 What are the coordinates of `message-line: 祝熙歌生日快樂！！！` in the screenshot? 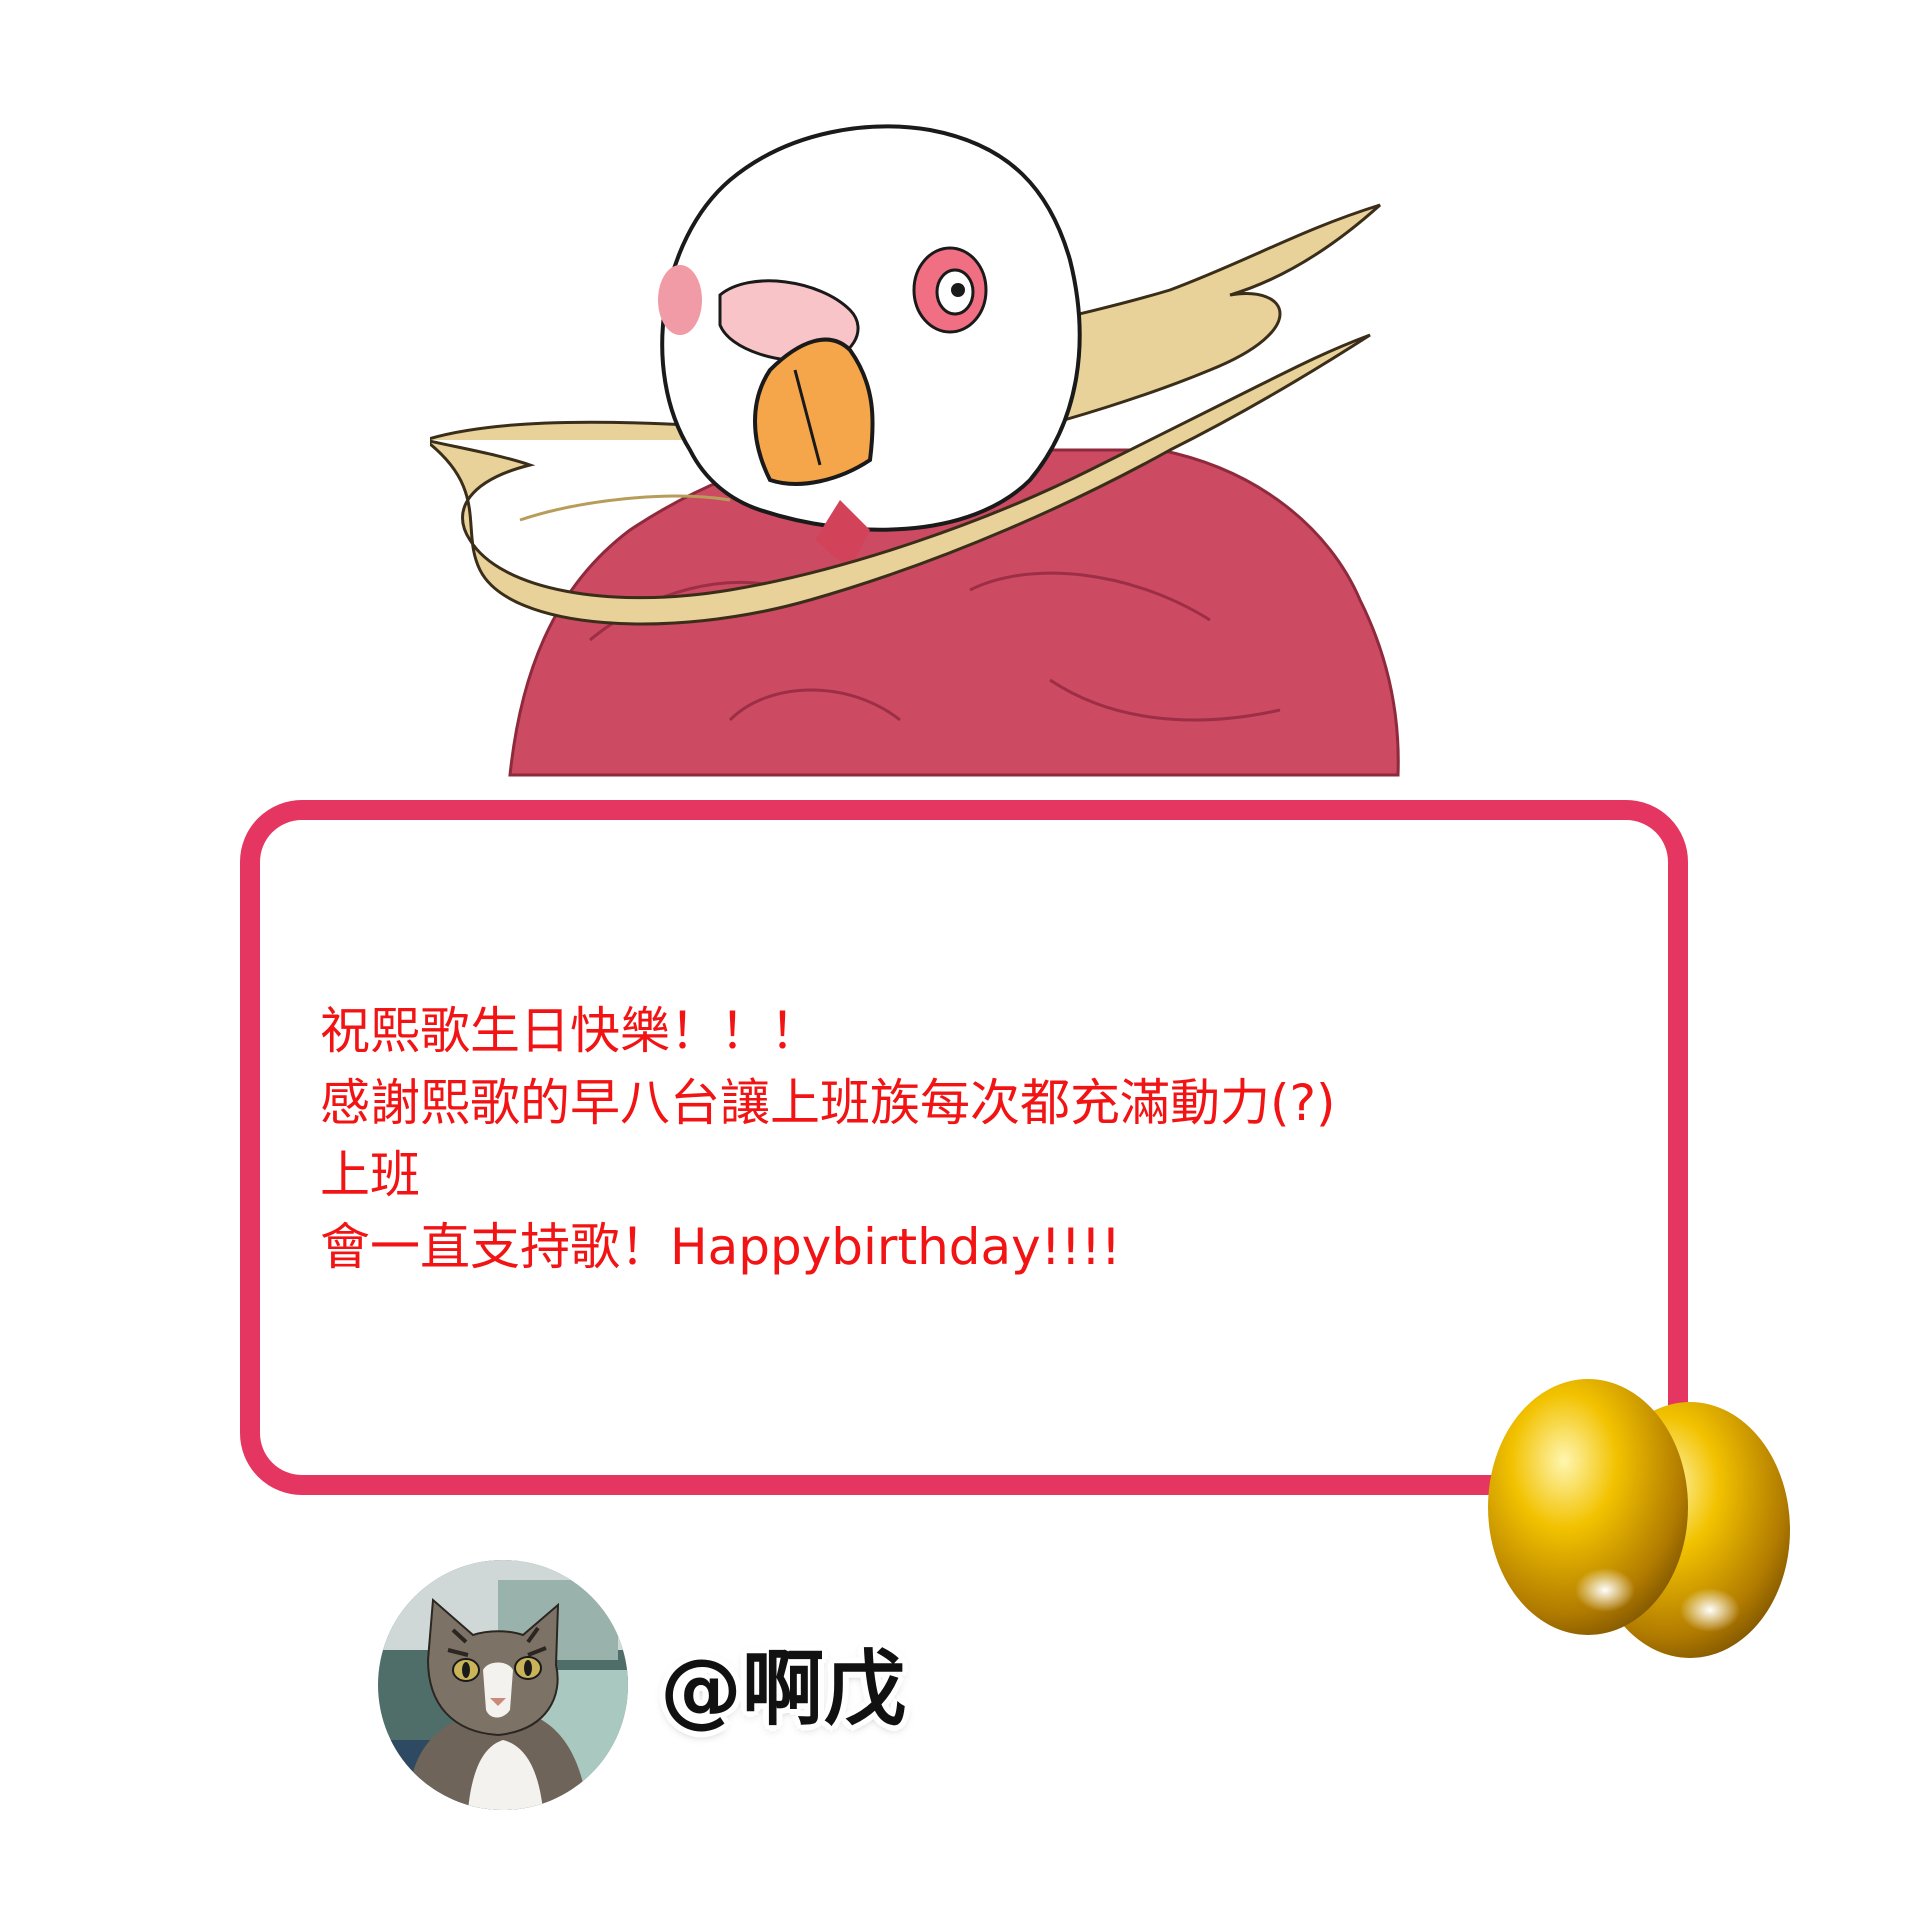 It's located at (570, 1031).